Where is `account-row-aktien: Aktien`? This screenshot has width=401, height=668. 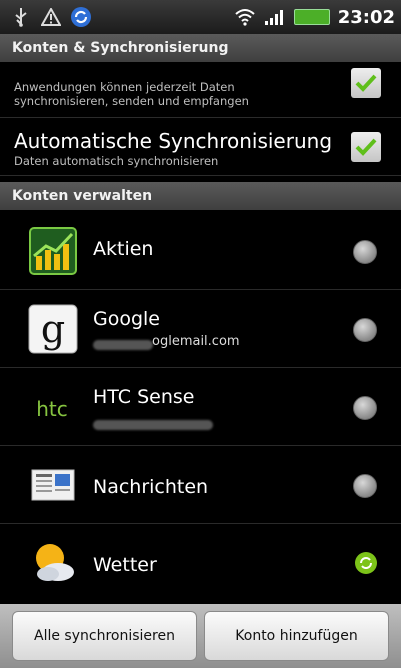
account-row-aktien: Aktien is located at coordinates (200, 251).